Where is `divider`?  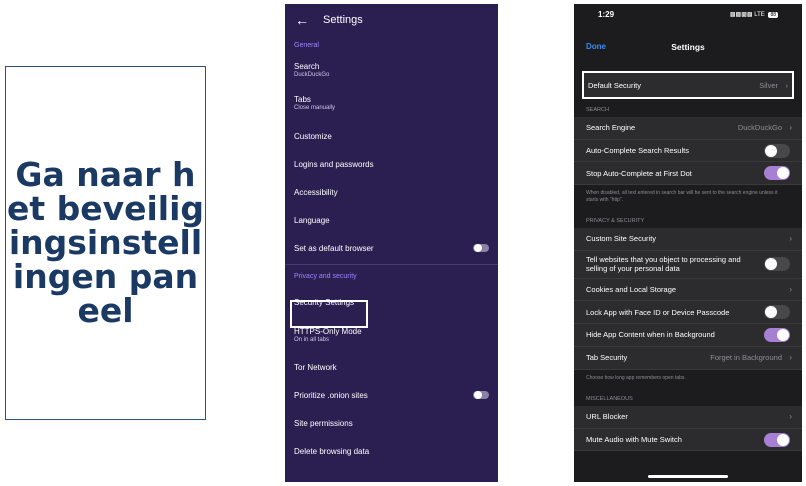
divider is located at coordinates (391, 264).